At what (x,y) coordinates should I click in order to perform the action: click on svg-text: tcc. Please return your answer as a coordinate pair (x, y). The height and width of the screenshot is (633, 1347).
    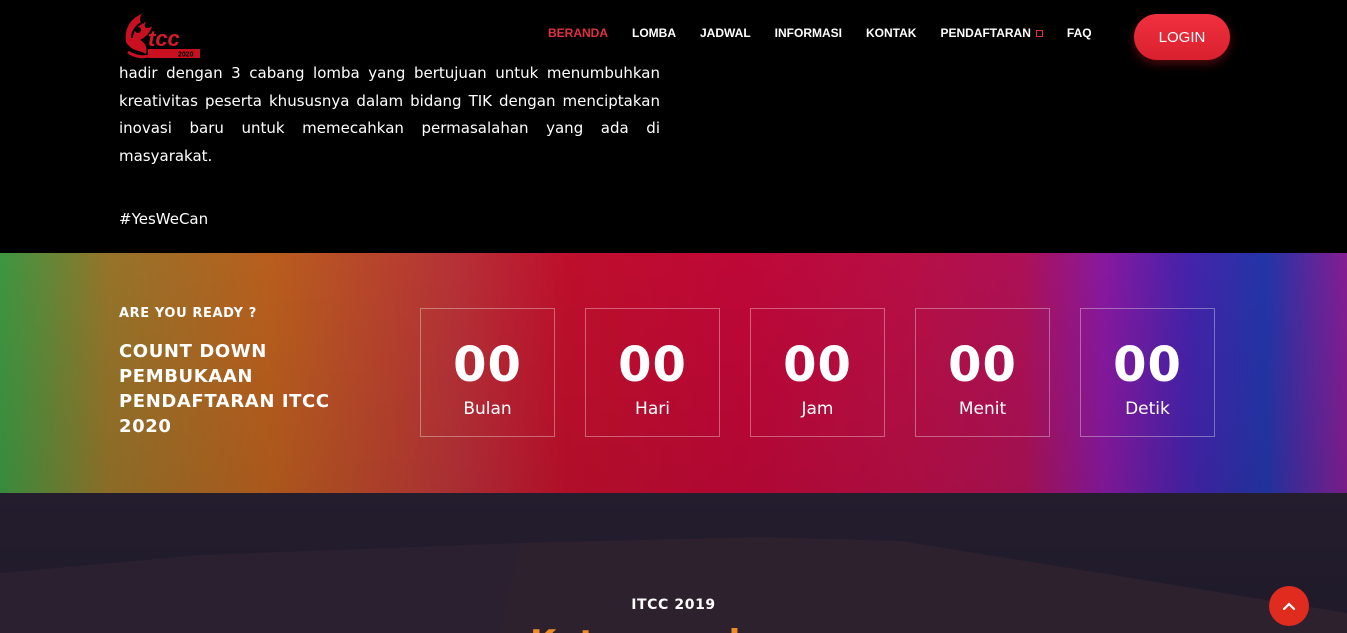
    Looking at the image, I should click on (164, 38).